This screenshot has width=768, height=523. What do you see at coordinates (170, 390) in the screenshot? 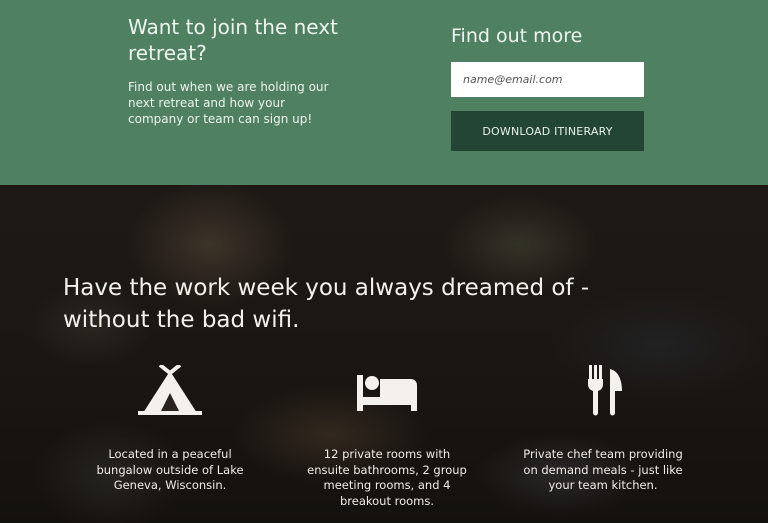
I see `tent-icon` at bounding box center [170, 390].